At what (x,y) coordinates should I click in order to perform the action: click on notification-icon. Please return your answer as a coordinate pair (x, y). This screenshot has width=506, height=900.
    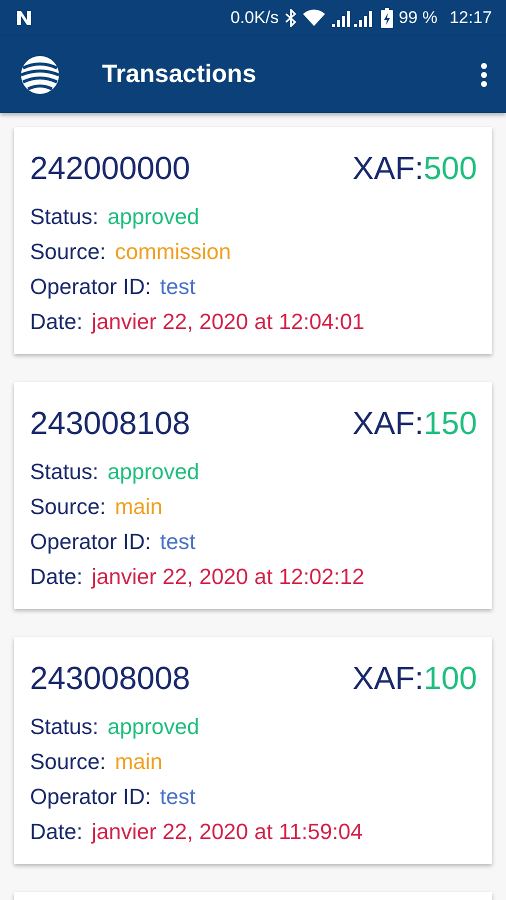
    Looking at the image, I should click on (24, 18).